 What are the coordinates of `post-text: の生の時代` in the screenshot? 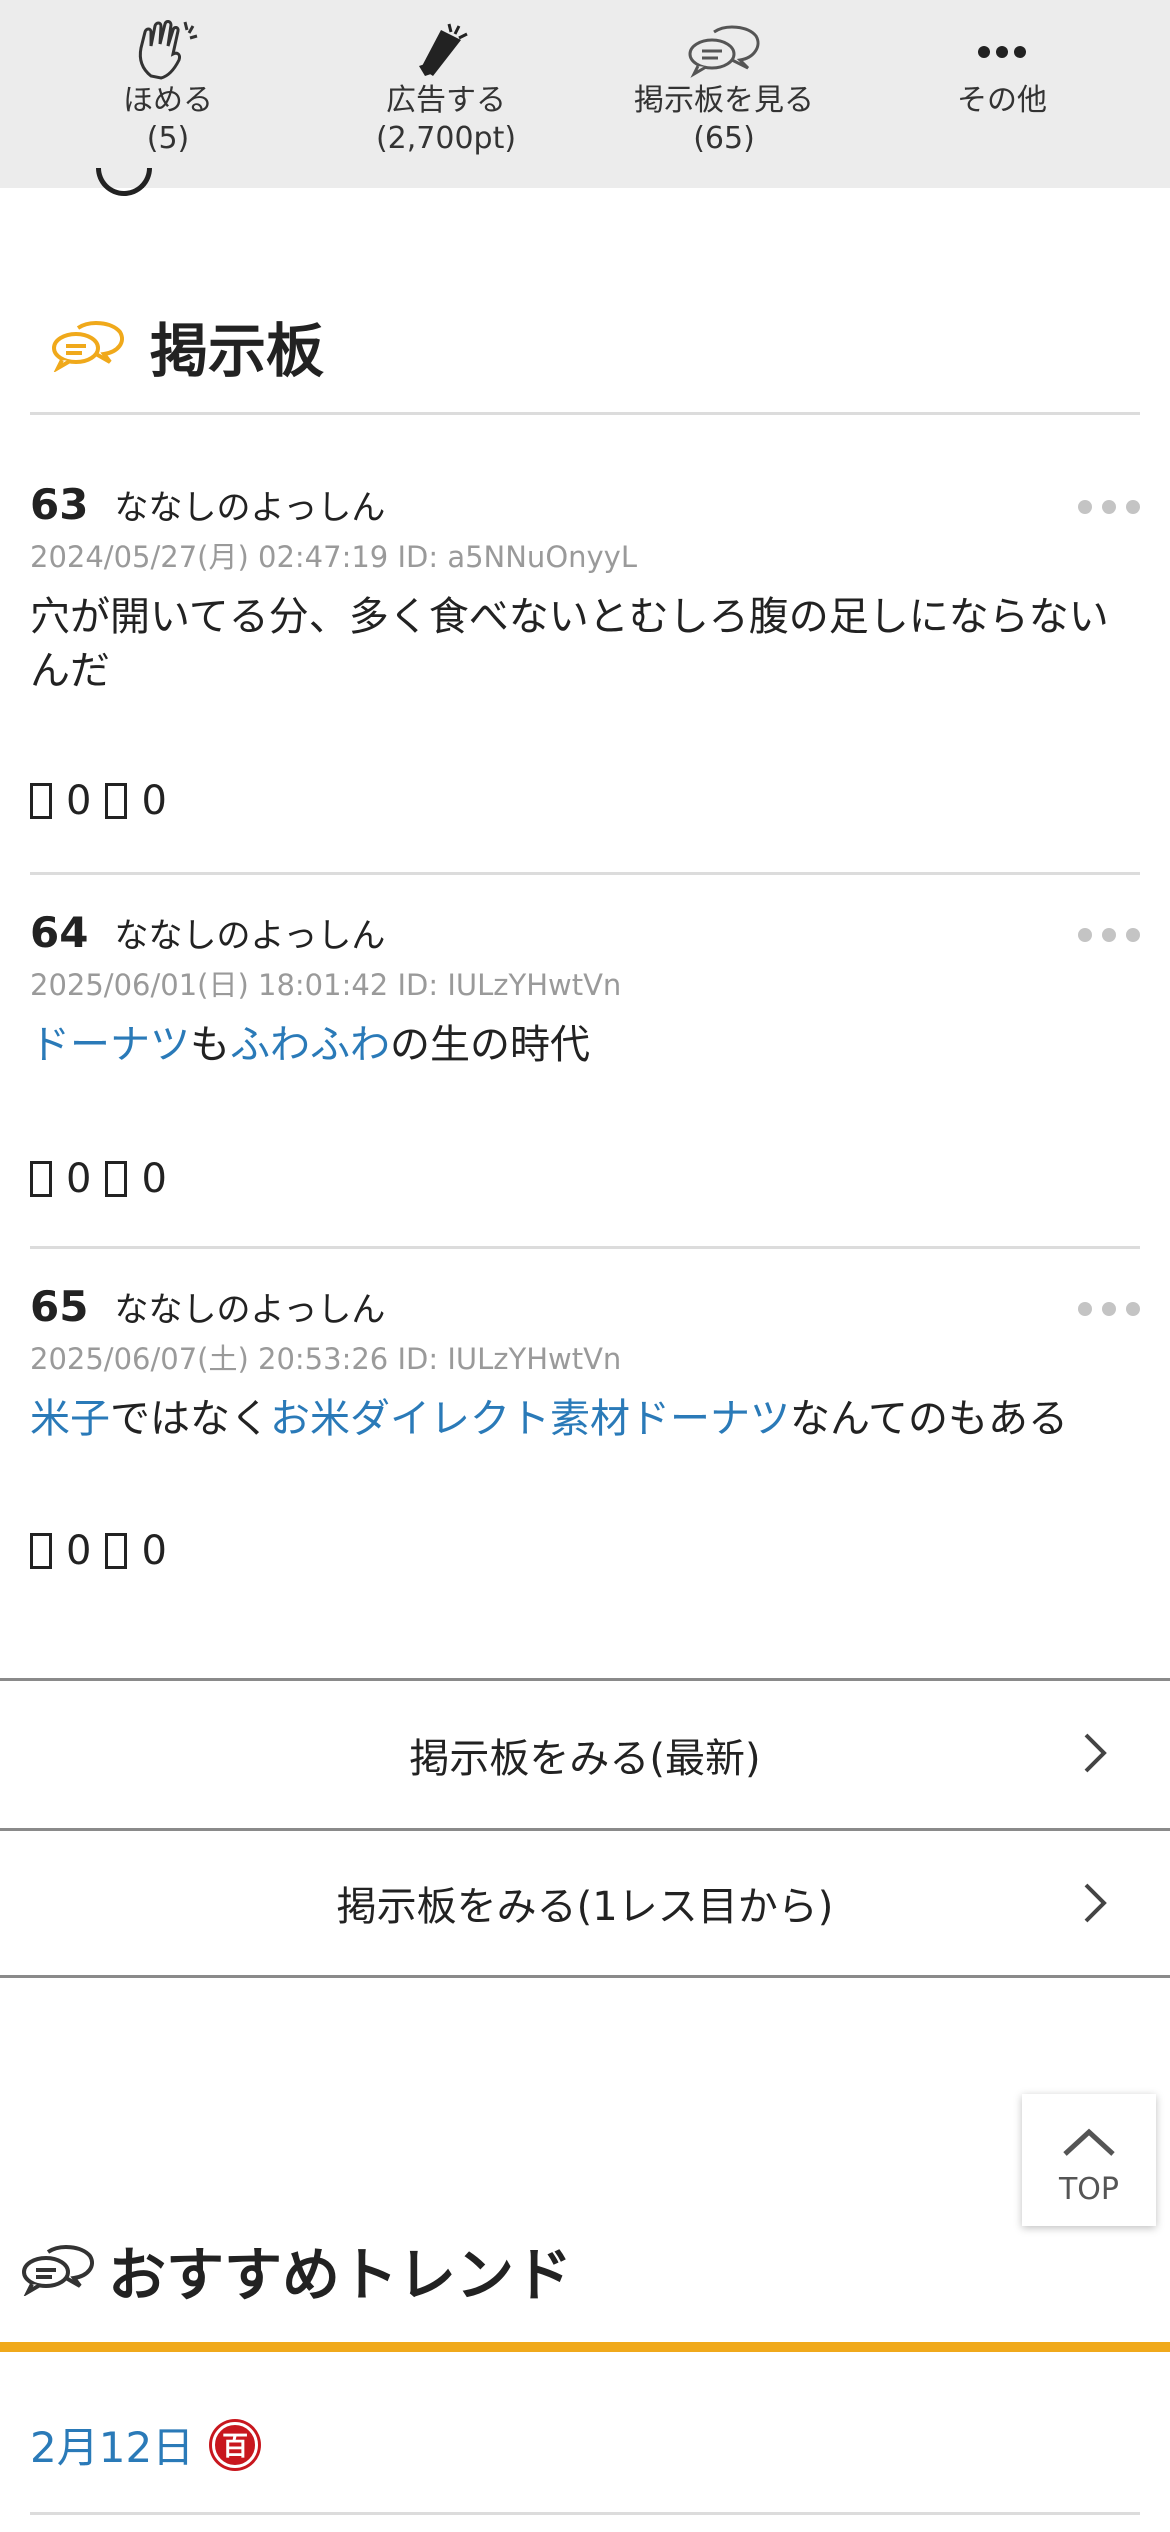 It's located at (490, 1045).